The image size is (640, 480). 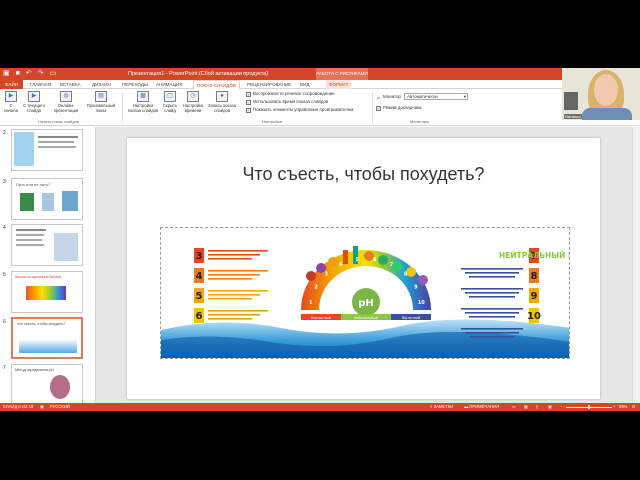 I want to click on tab-animations: АНИМАЦИЯ, so click(x=169, y=84).